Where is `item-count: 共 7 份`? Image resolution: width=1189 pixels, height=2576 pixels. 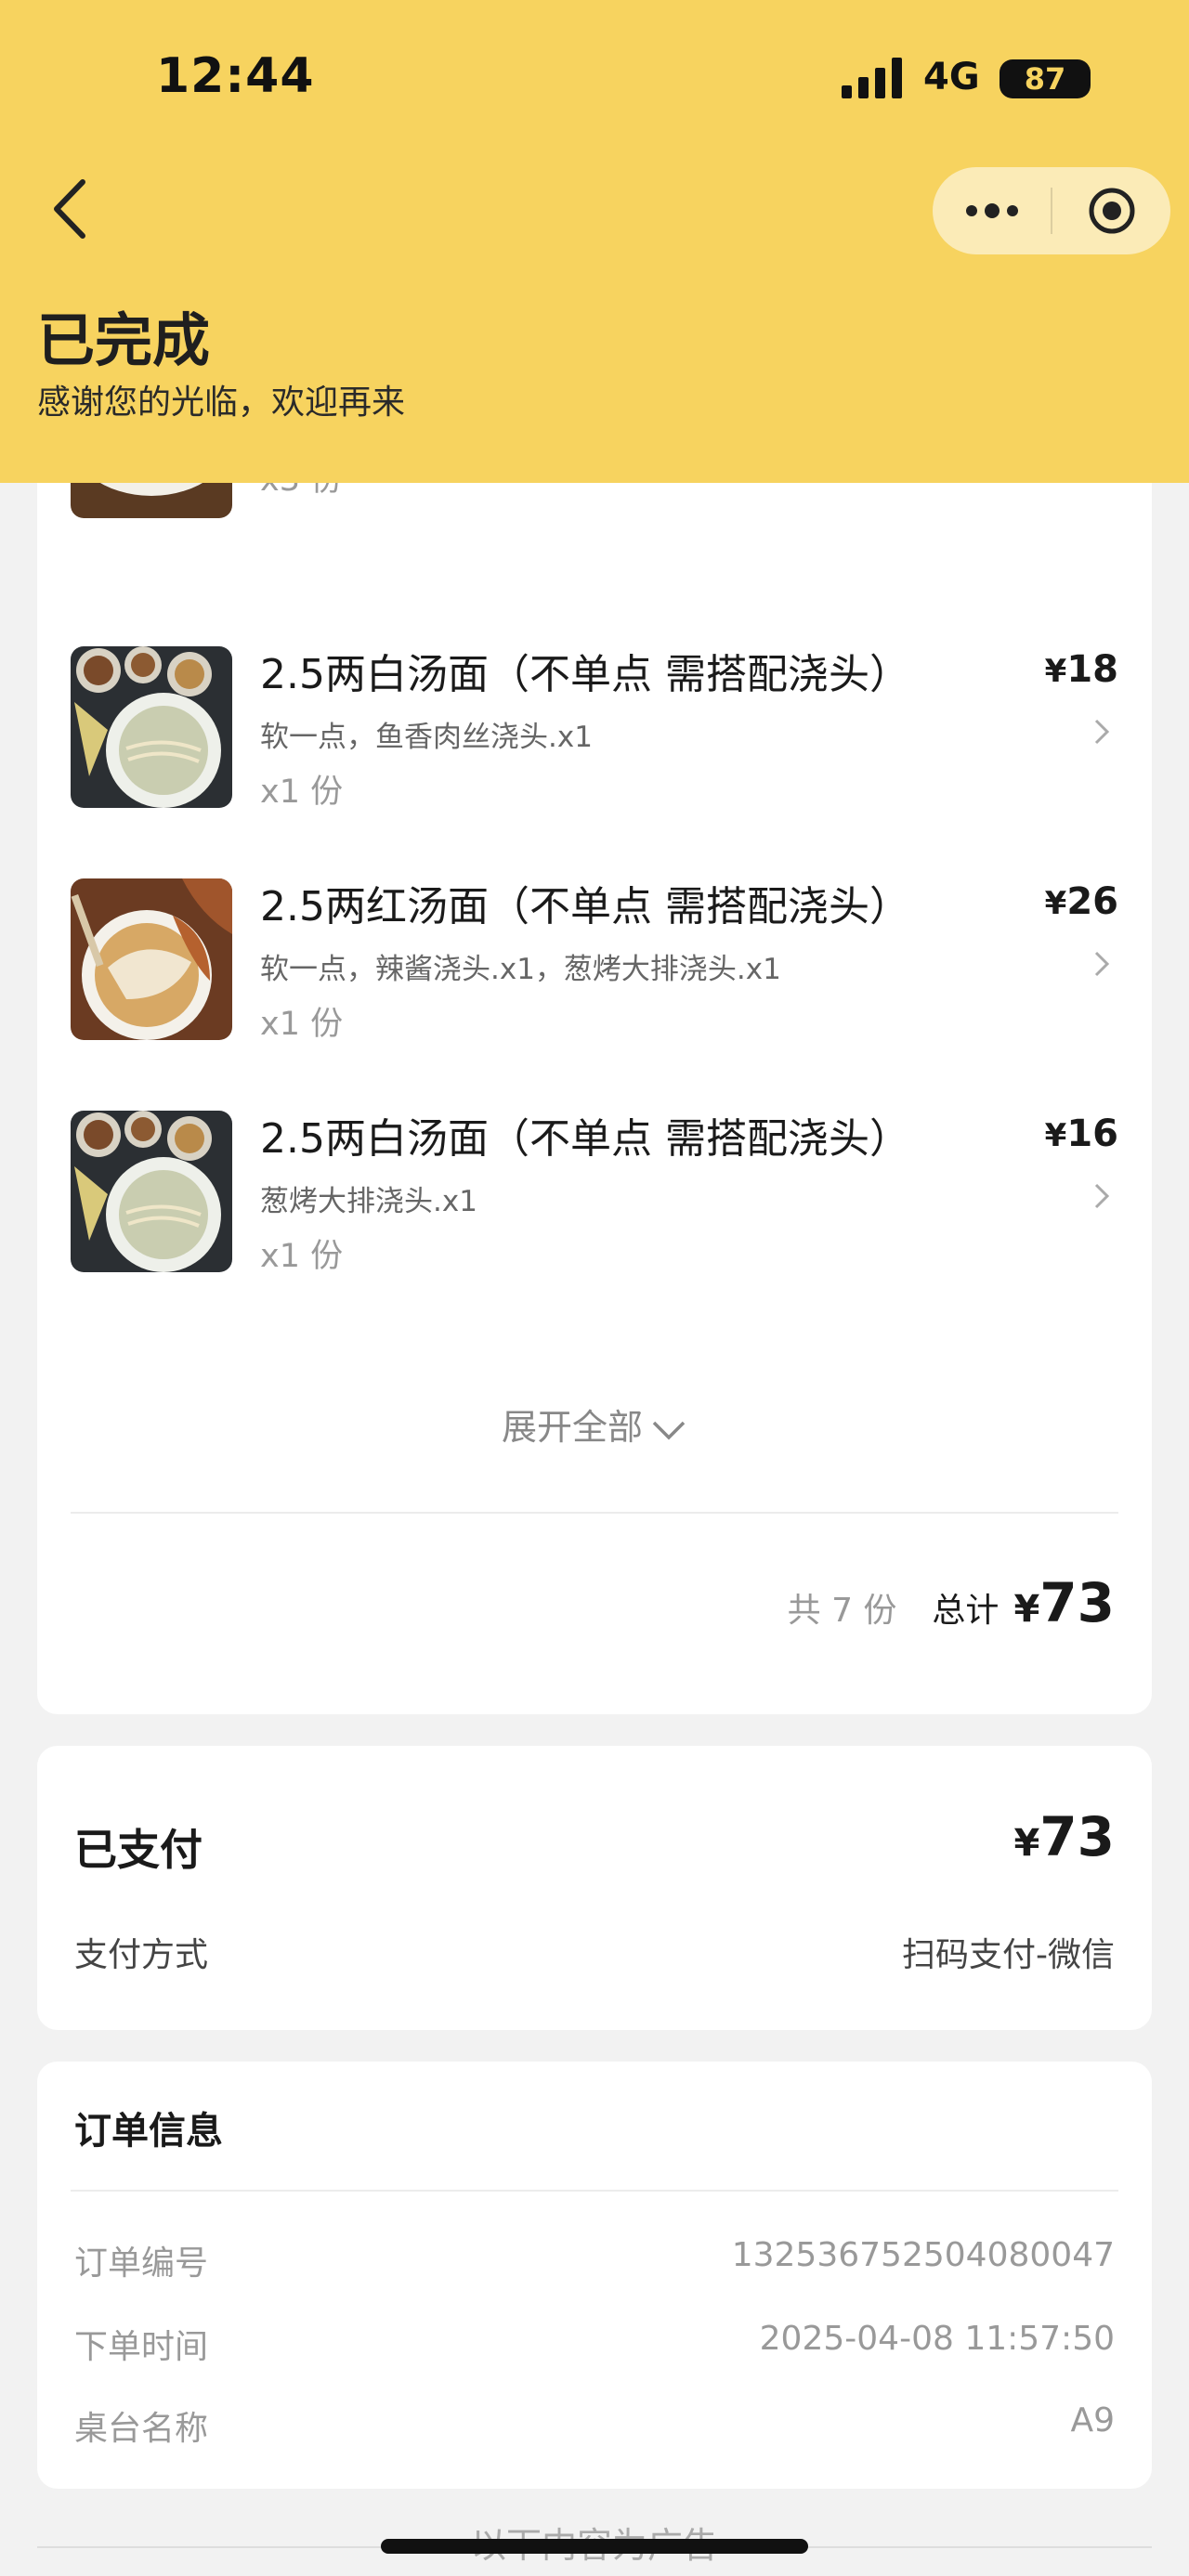
item-count: 共 7 份 is located at coordinates (842, 1611).